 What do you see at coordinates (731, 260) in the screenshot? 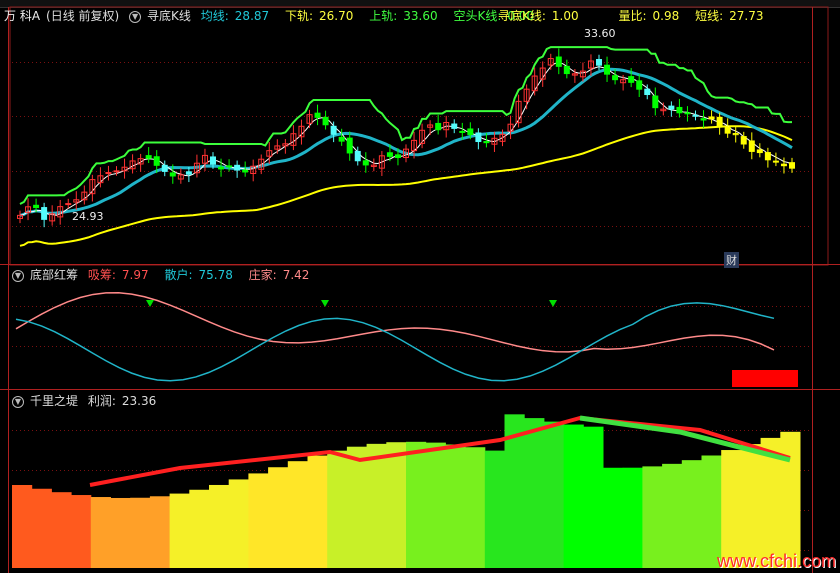
I see `finance-badge: 财` at bounding box center [731, 260].